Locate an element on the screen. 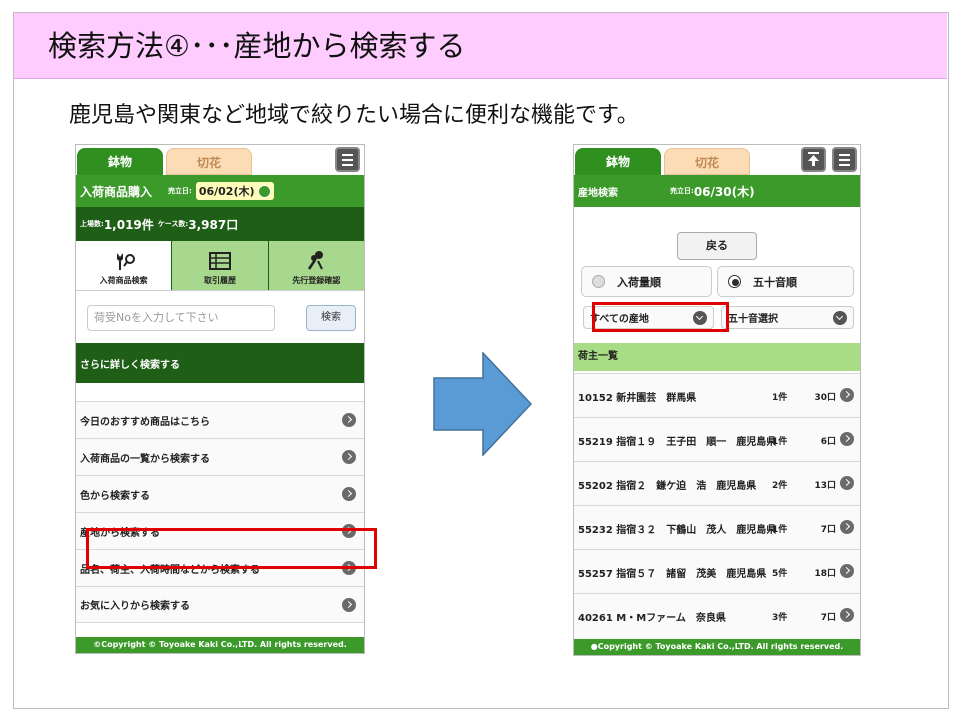 The height and width of the screenshot is (720, 960). tab-history: 取引履歴 is located at coordinates (220, 265).